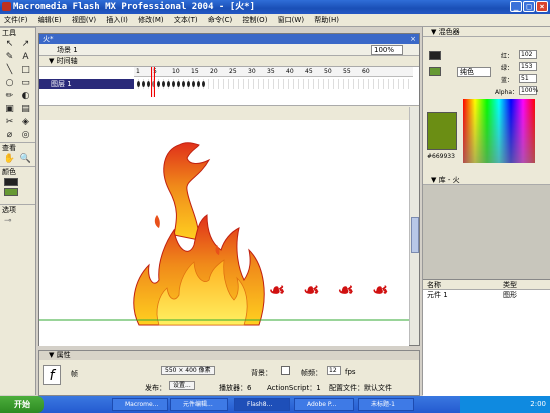 The height and width of the screenshot is (413, 550). I want to click on menu-view: 视图(V), so click(84, 20).